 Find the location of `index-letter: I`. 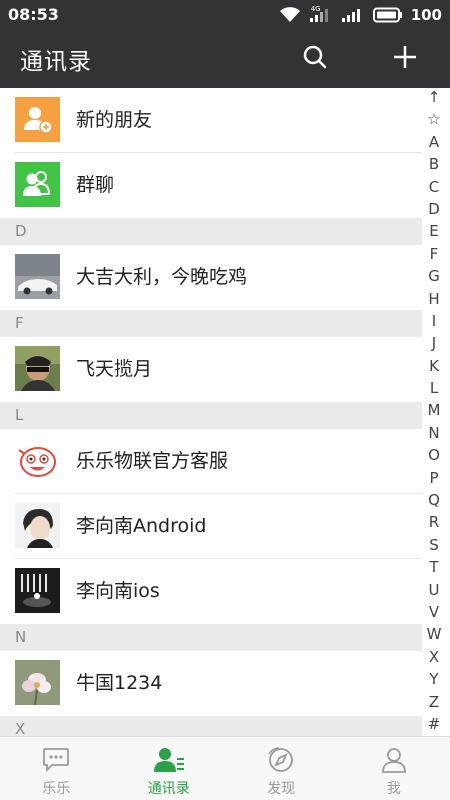

index-letter: I is located at coordinates (434, 321).